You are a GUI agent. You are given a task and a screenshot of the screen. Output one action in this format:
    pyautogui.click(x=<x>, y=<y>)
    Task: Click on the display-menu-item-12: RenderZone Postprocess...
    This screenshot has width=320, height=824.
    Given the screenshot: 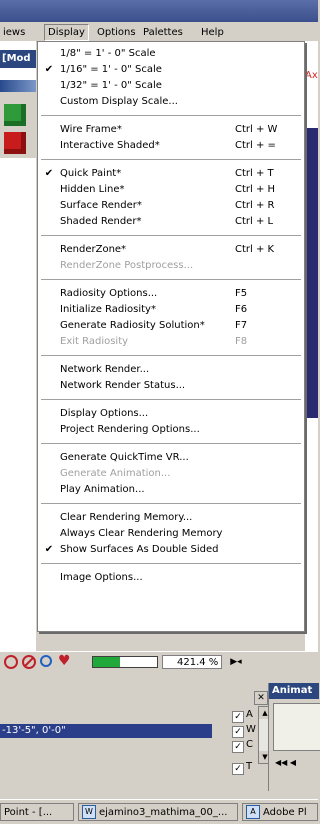 What is the action you would take?
    pyautogui.click(x=171, y=266)
    